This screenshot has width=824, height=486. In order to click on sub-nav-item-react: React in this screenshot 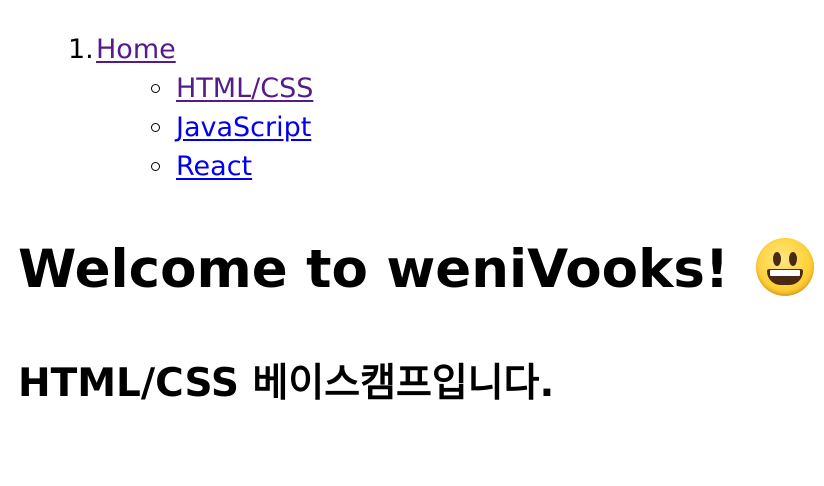, I will do `click(204, 166)`.